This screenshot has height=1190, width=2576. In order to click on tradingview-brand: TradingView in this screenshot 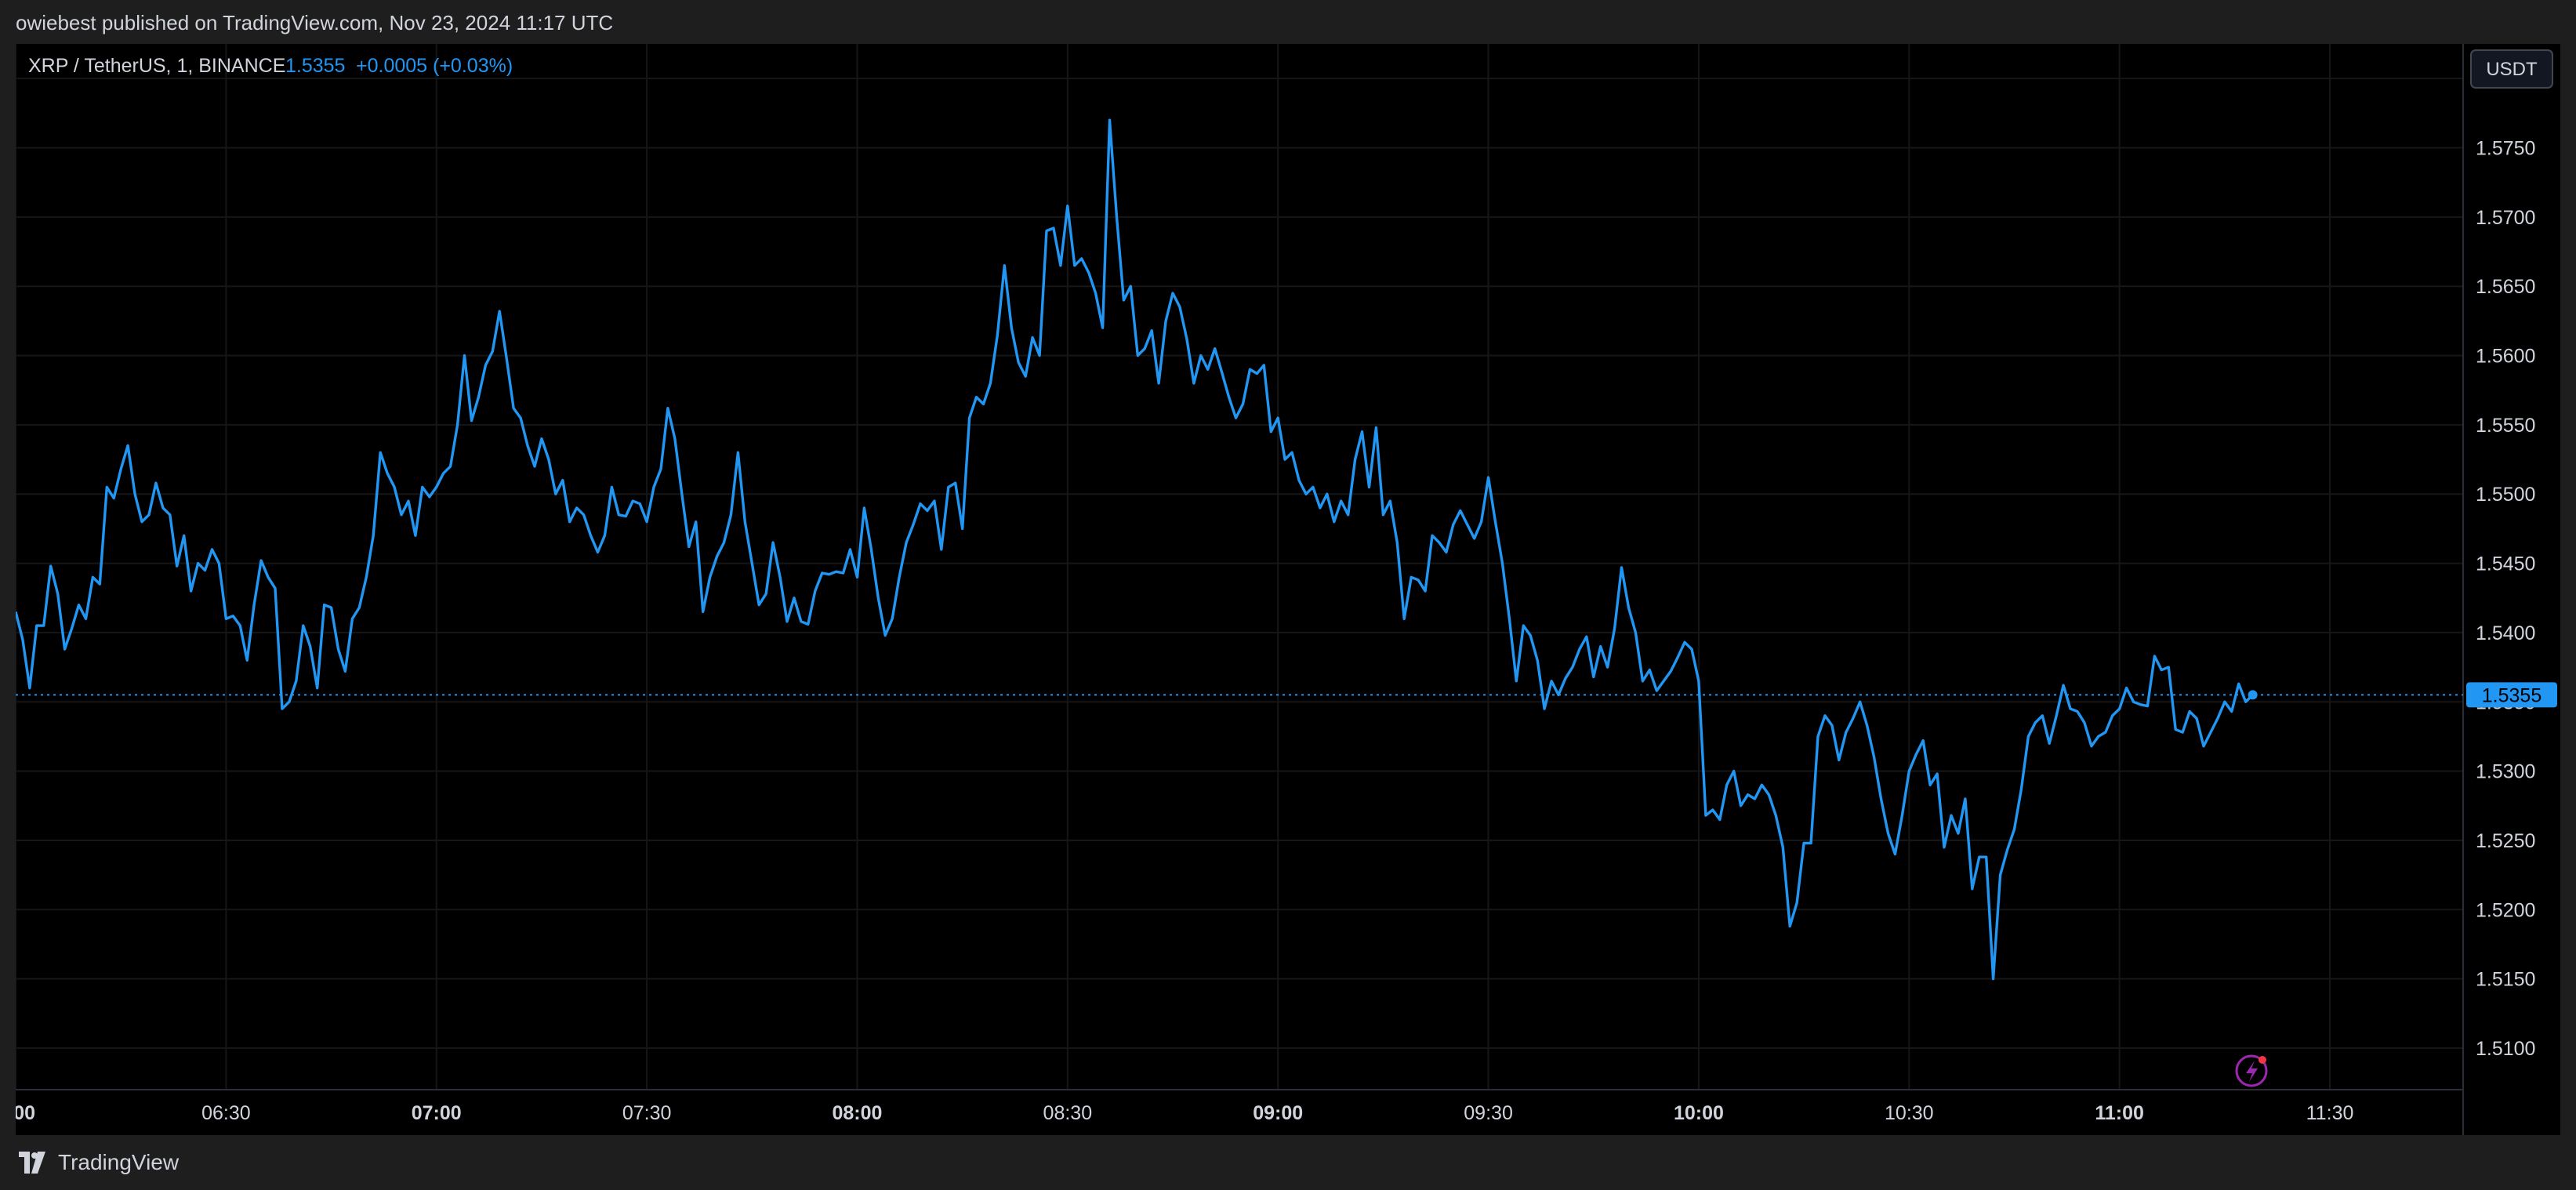, I will do `click(119, 1162)`.